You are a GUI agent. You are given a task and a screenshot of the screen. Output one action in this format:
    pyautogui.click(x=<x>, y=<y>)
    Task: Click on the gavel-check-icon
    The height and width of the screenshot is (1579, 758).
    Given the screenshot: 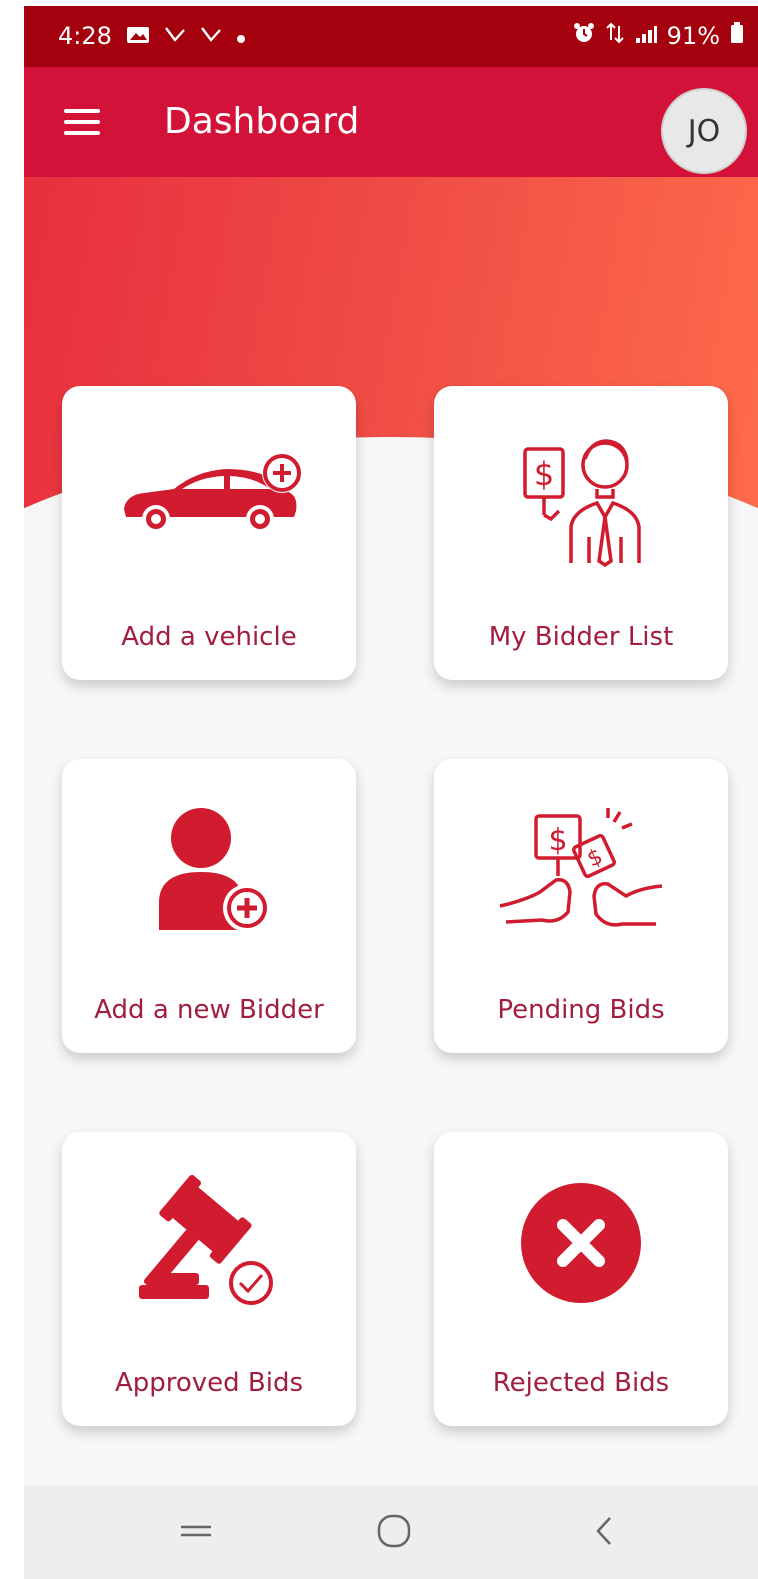 What is the action you would take?
    pyautogui.click(x=209, y=1243)
    